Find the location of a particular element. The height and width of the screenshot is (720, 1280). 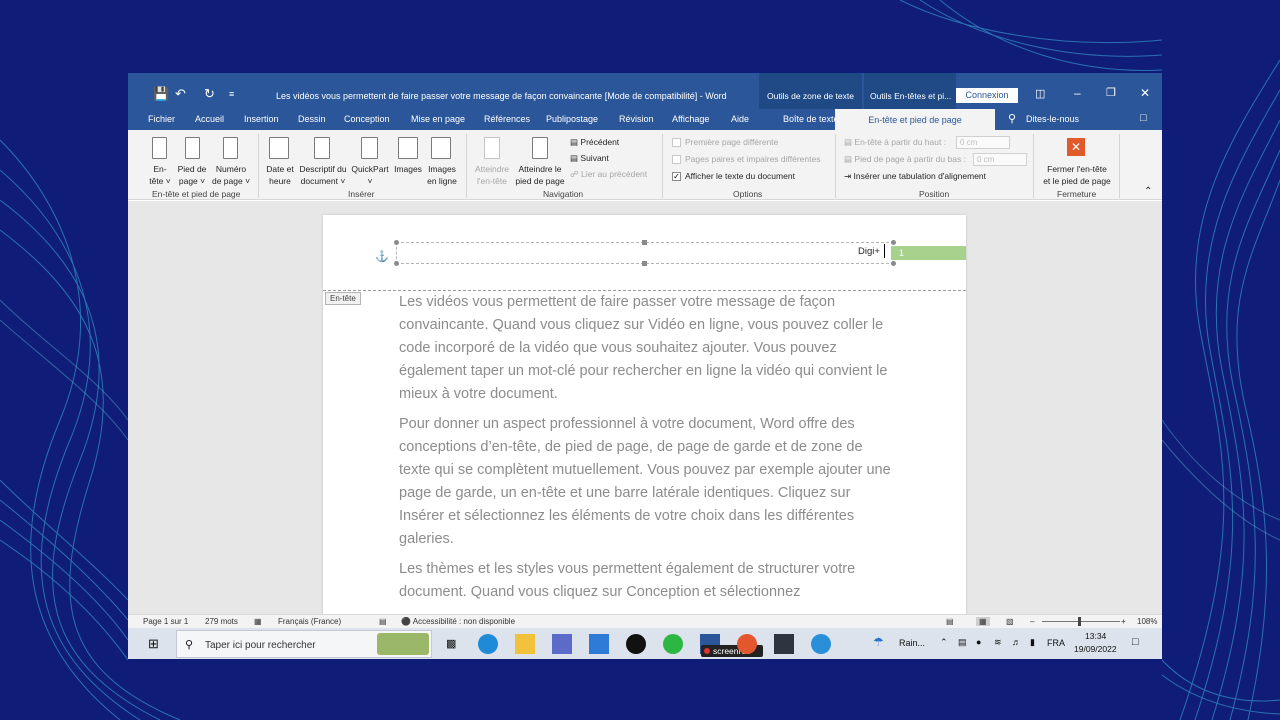

taskbar-search: ⚲ Taper ici pour rechercher is located at coordinates (304, 644).